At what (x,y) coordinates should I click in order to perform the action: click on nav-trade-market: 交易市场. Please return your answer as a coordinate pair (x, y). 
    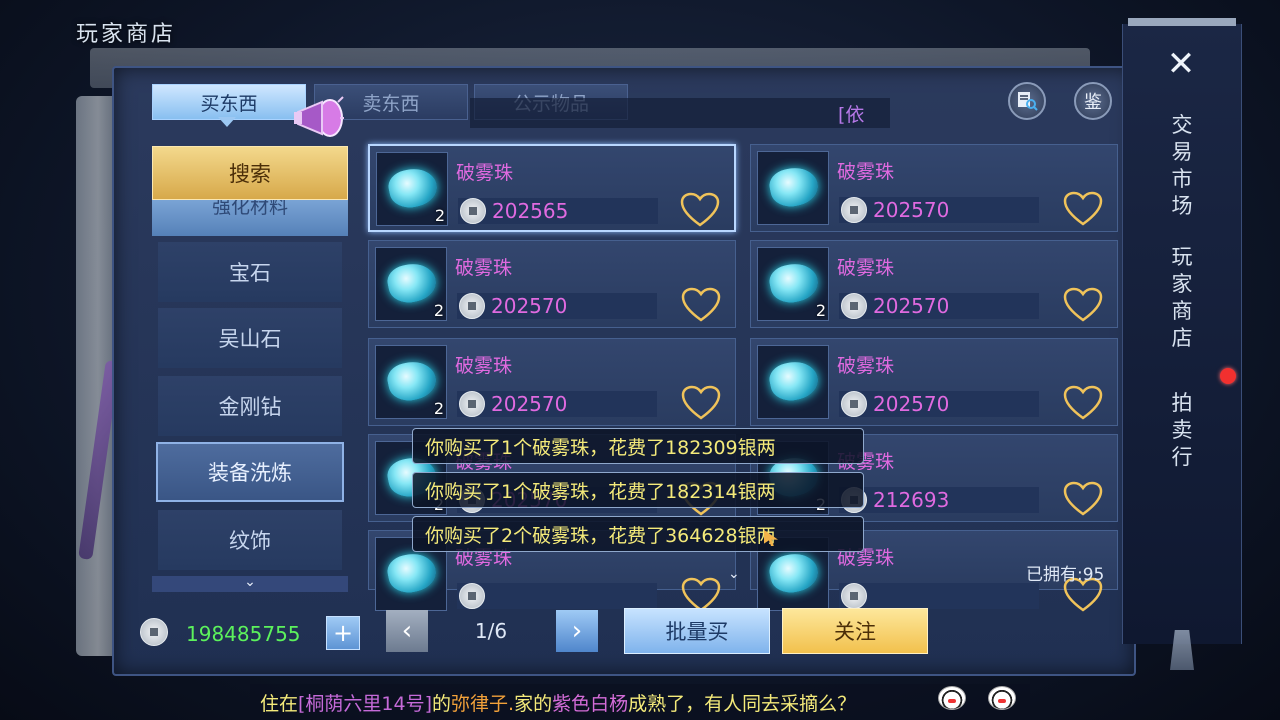
    Looking at the image, I should click on (1182, 166).